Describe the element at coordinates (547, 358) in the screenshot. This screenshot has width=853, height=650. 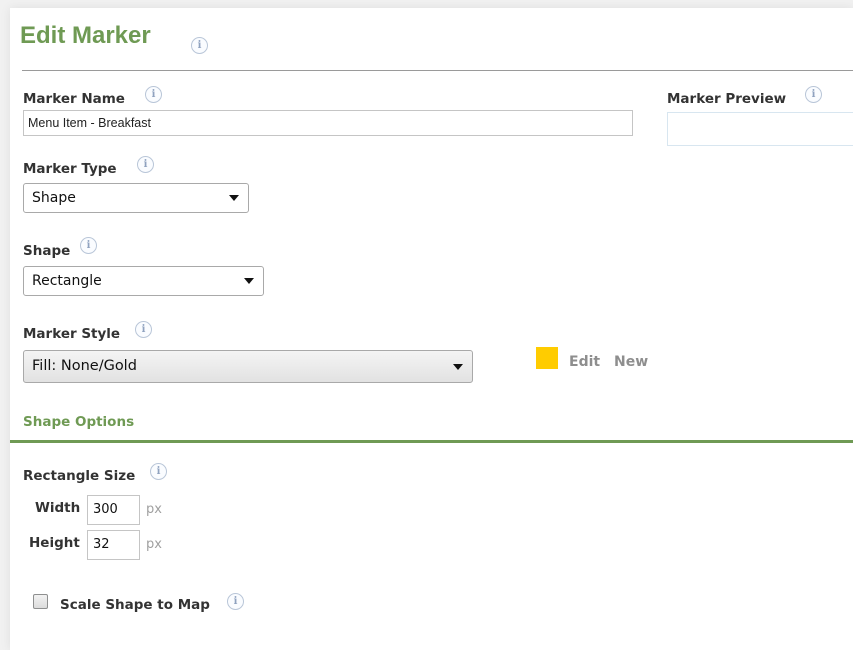
I see `marker-style-color-swatch` at that location.